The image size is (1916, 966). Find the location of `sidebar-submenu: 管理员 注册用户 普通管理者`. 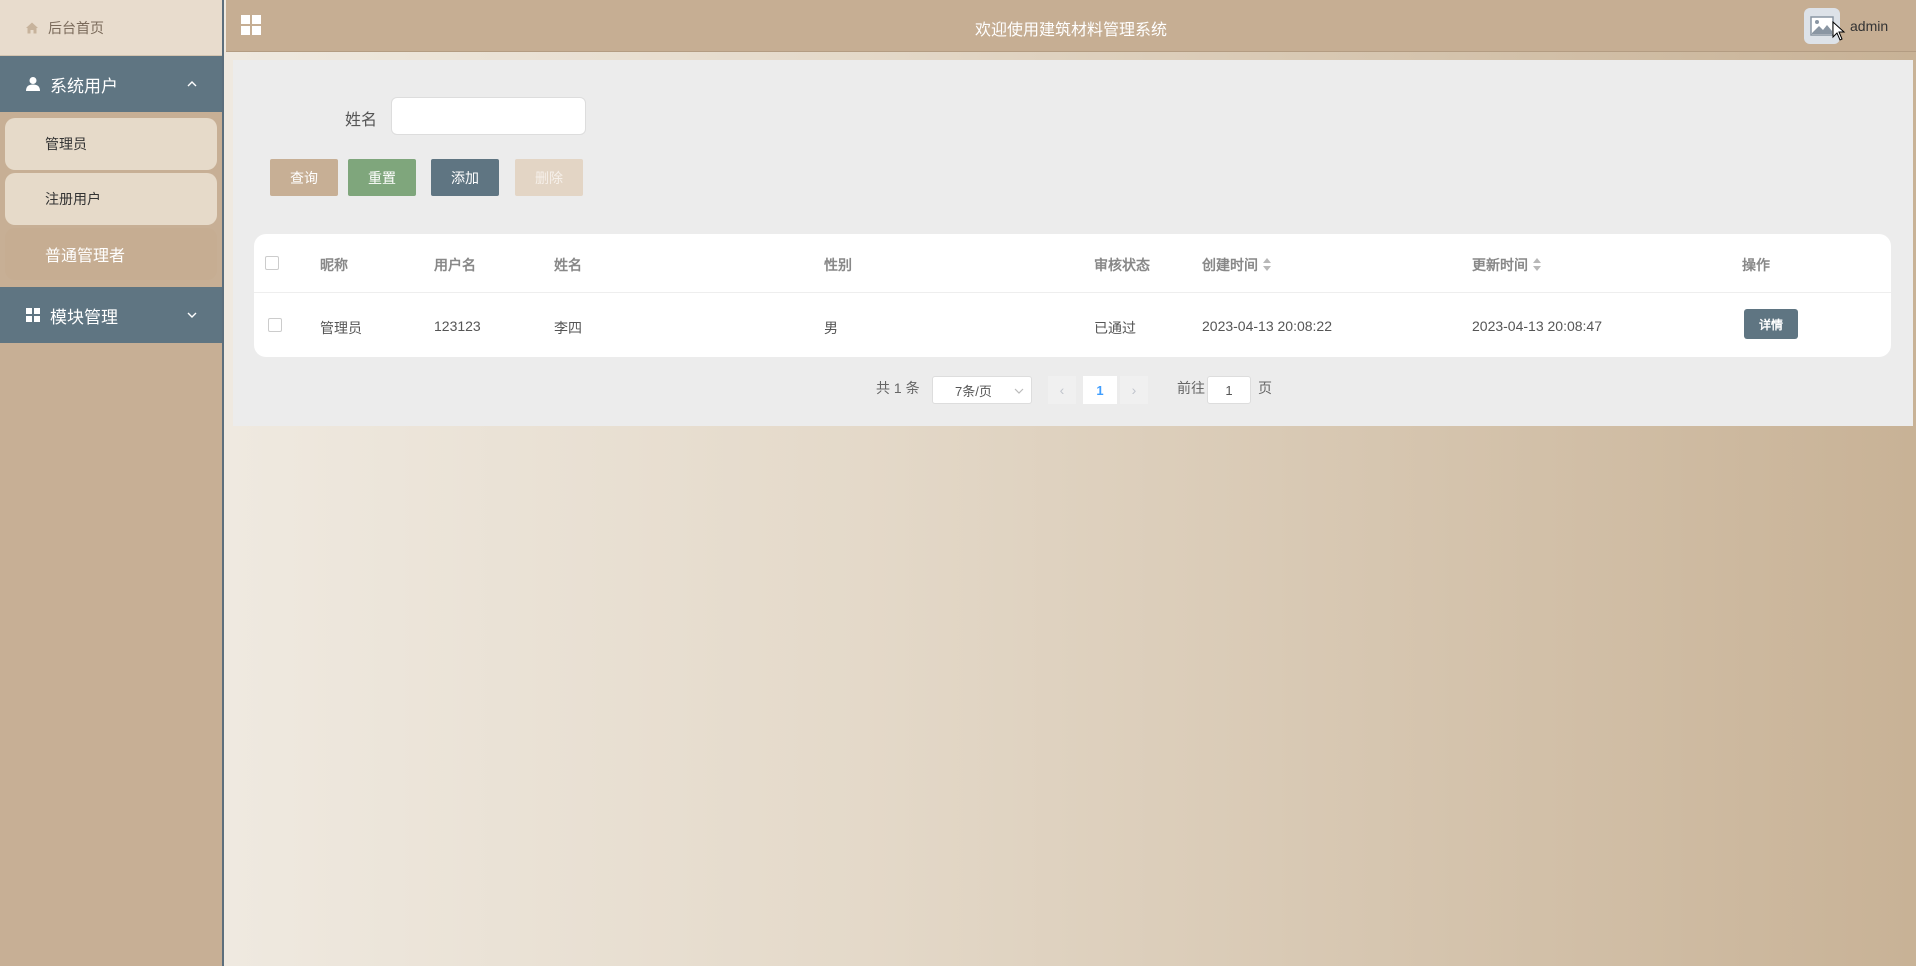

sidebar-submenu: 管理员 注册用户 普通管理者 is located at coordinates (111, 199).